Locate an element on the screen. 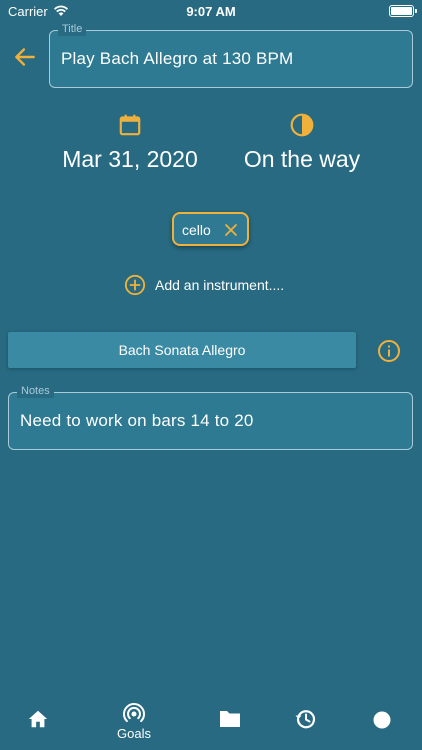 This screenshot has width=422, height=750. nav-profile is located at coordinates (382, 723).